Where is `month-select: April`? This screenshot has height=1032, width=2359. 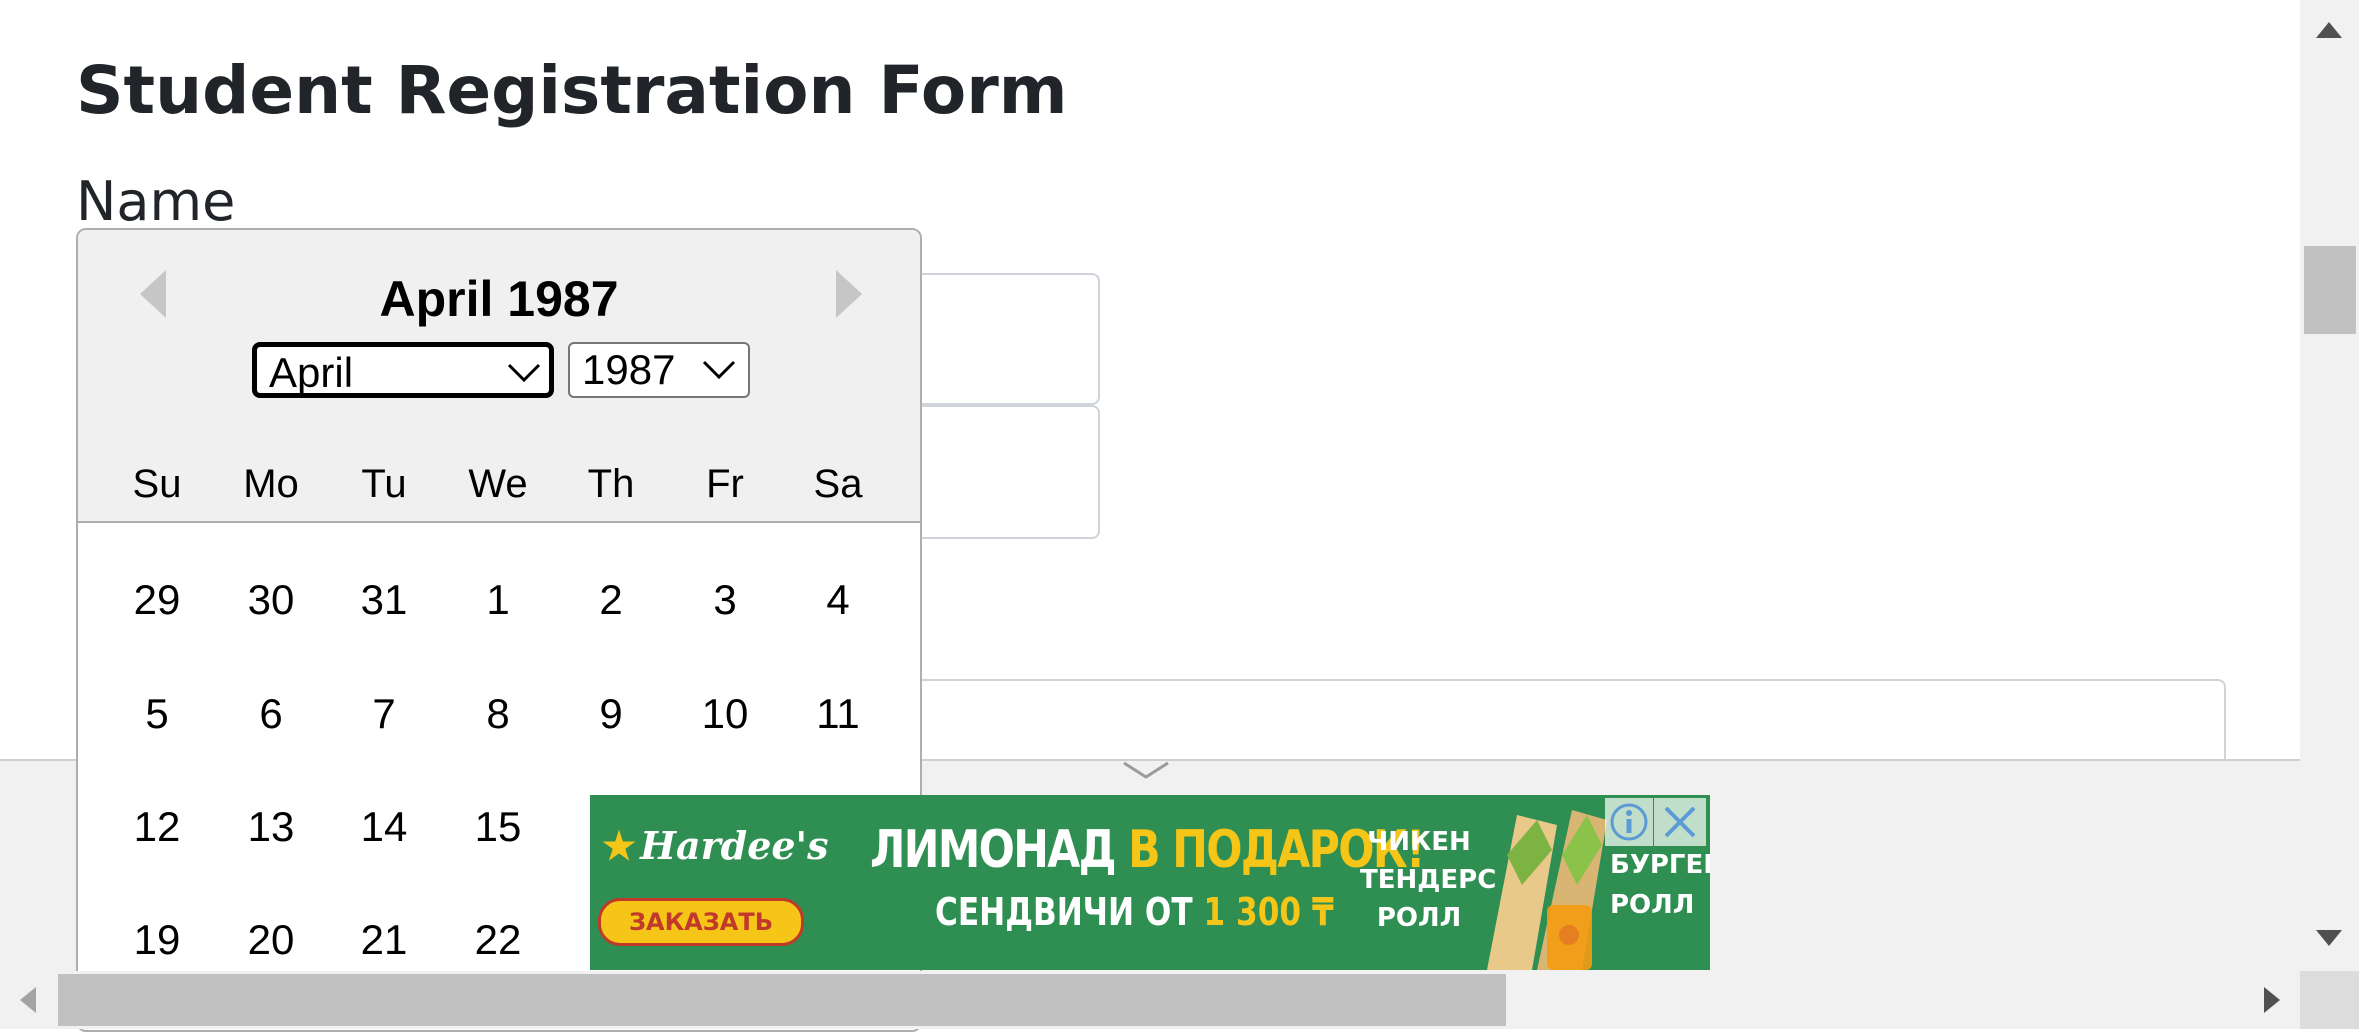 month-select: April is located at coordinates (403, 370).